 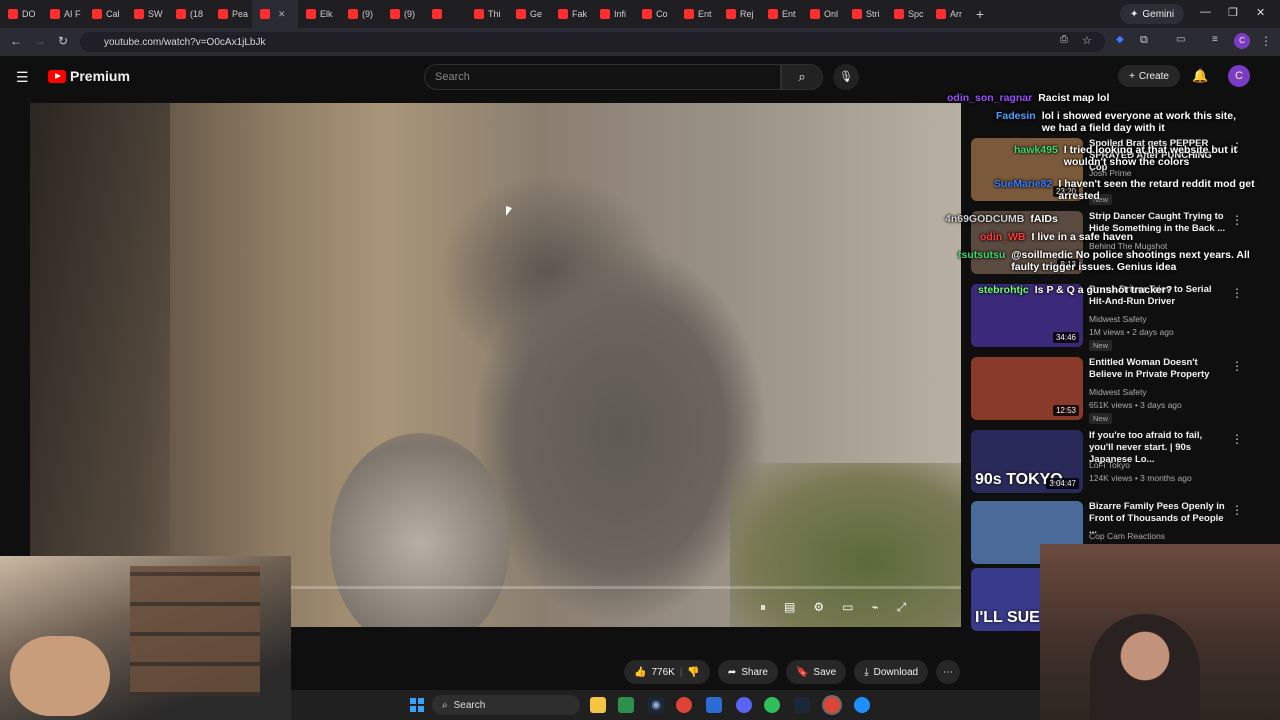 What do you see at coordinates (763, 607) in the screenshot?
I see `pause-icon: ⏸` at bounding box center [763, 607].